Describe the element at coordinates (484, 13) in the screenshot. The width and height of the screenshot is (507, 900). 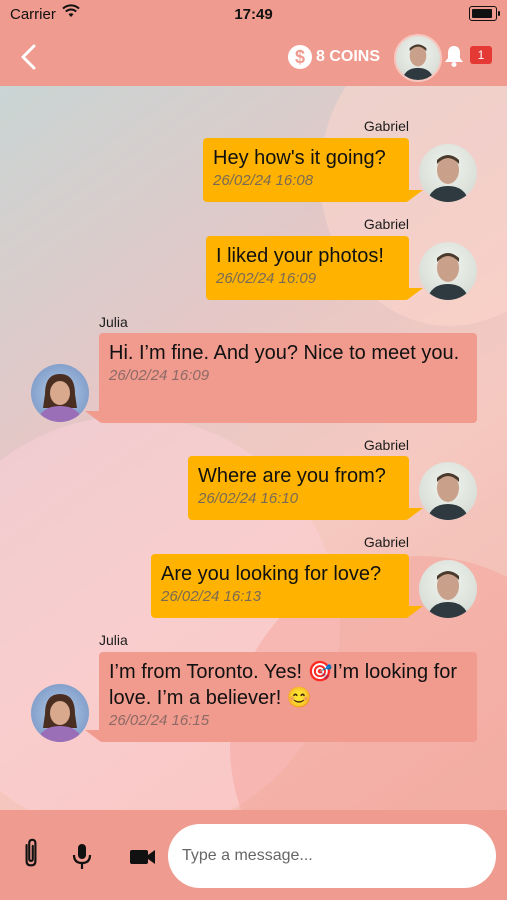
I see `battery-icon` at that location.